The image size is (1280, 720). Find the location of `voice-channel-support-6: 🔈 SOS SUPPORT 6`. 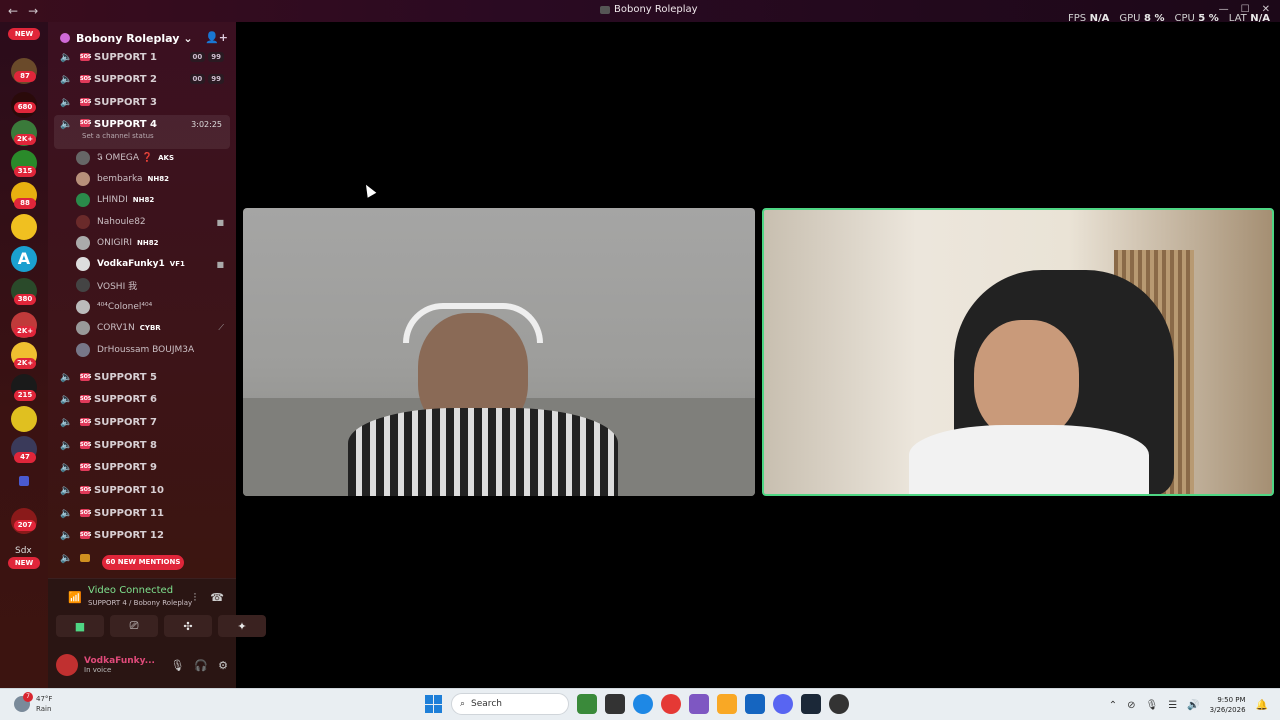

voice-channel-support-6: 🔈 SOS SUPPORT 6 is located at coordinates (142, 399).